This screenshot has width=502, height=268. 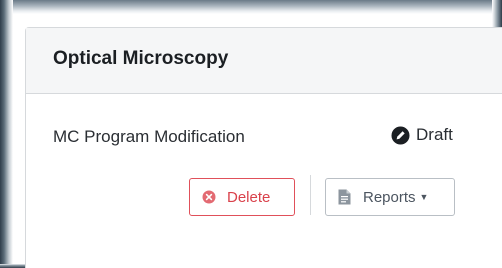 I want to click on status-badge: Draft, so click(x=422, y=135).